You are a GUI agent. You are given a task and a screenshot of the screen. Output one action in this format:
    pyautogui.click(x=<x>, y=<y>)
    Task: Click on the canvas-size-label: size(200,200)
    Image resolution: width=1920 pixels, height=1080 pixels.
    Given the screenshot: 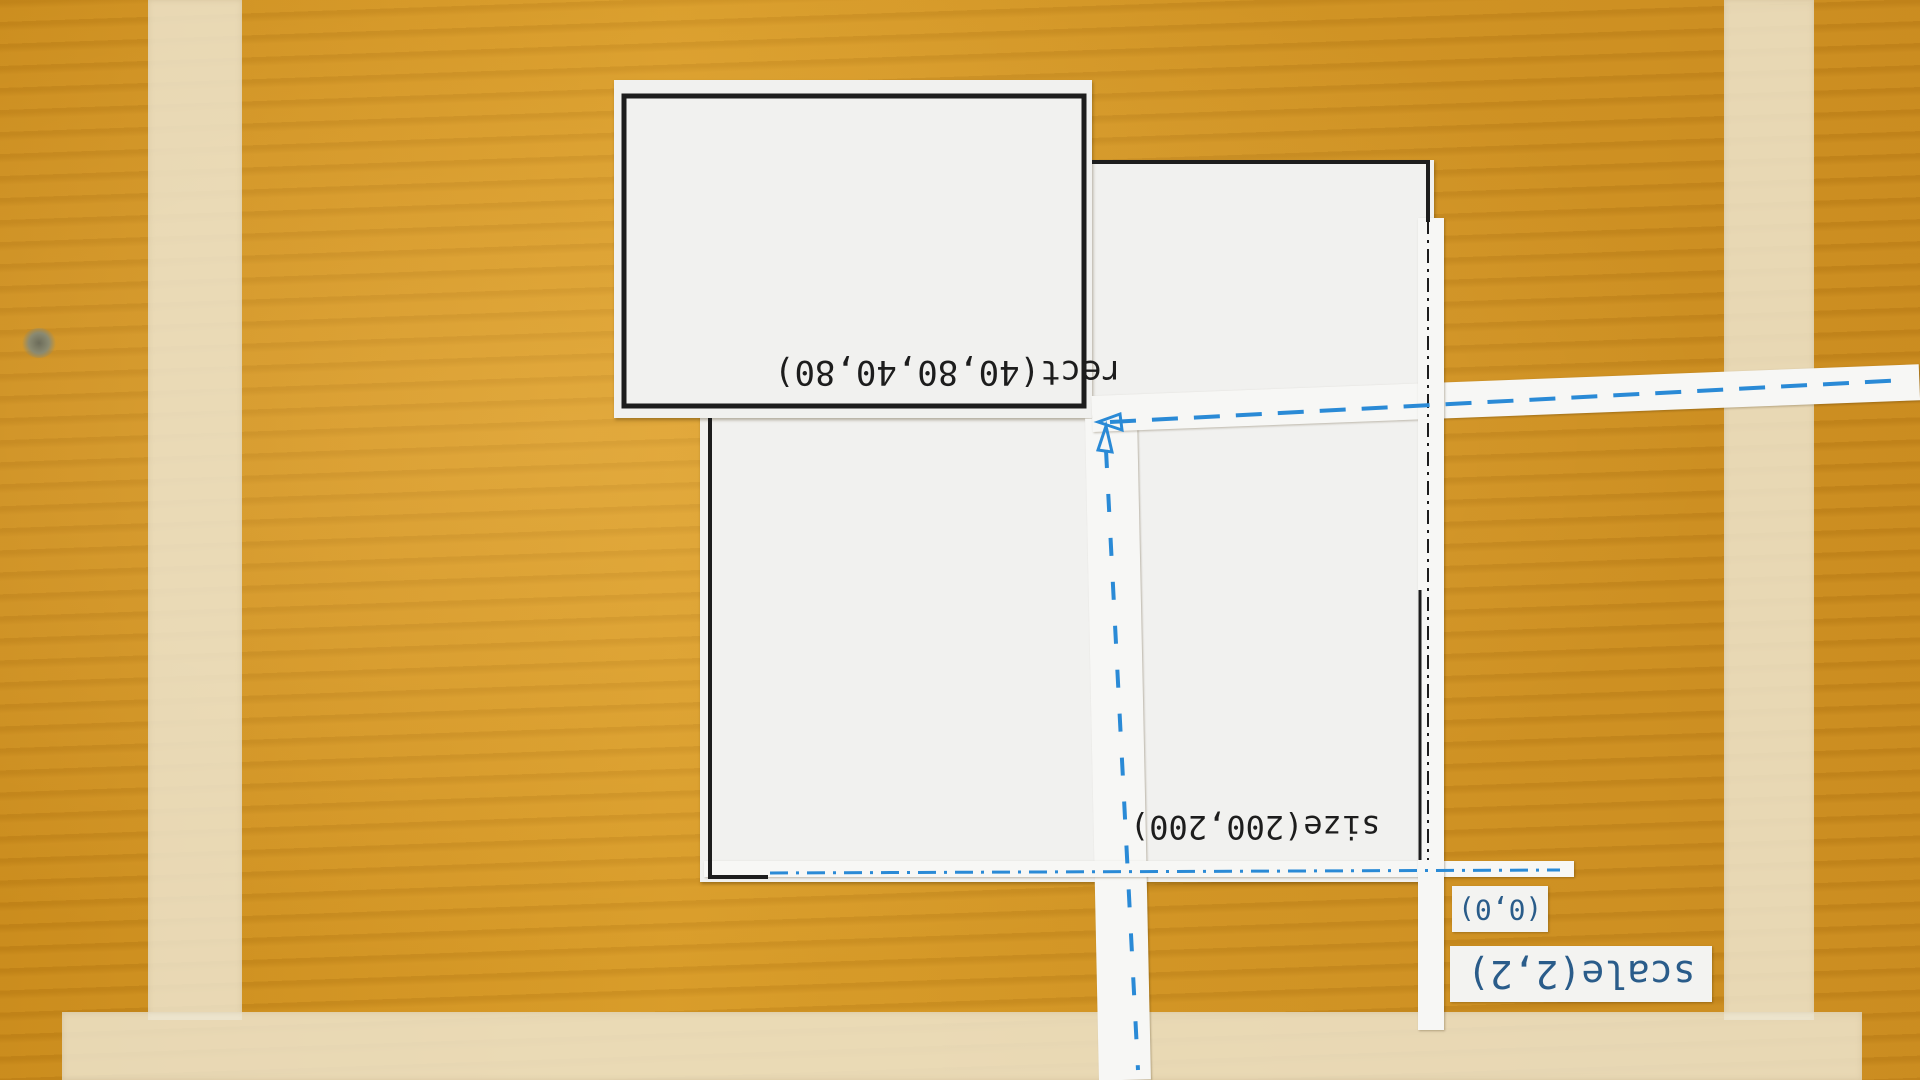 What is the action you would take?
    pyautogui.click(x=1255, y=827)
    